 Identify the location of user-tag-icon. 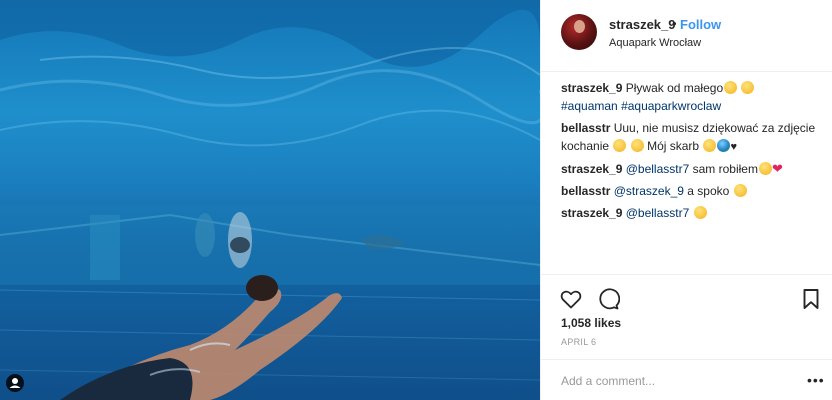
(17, 385).